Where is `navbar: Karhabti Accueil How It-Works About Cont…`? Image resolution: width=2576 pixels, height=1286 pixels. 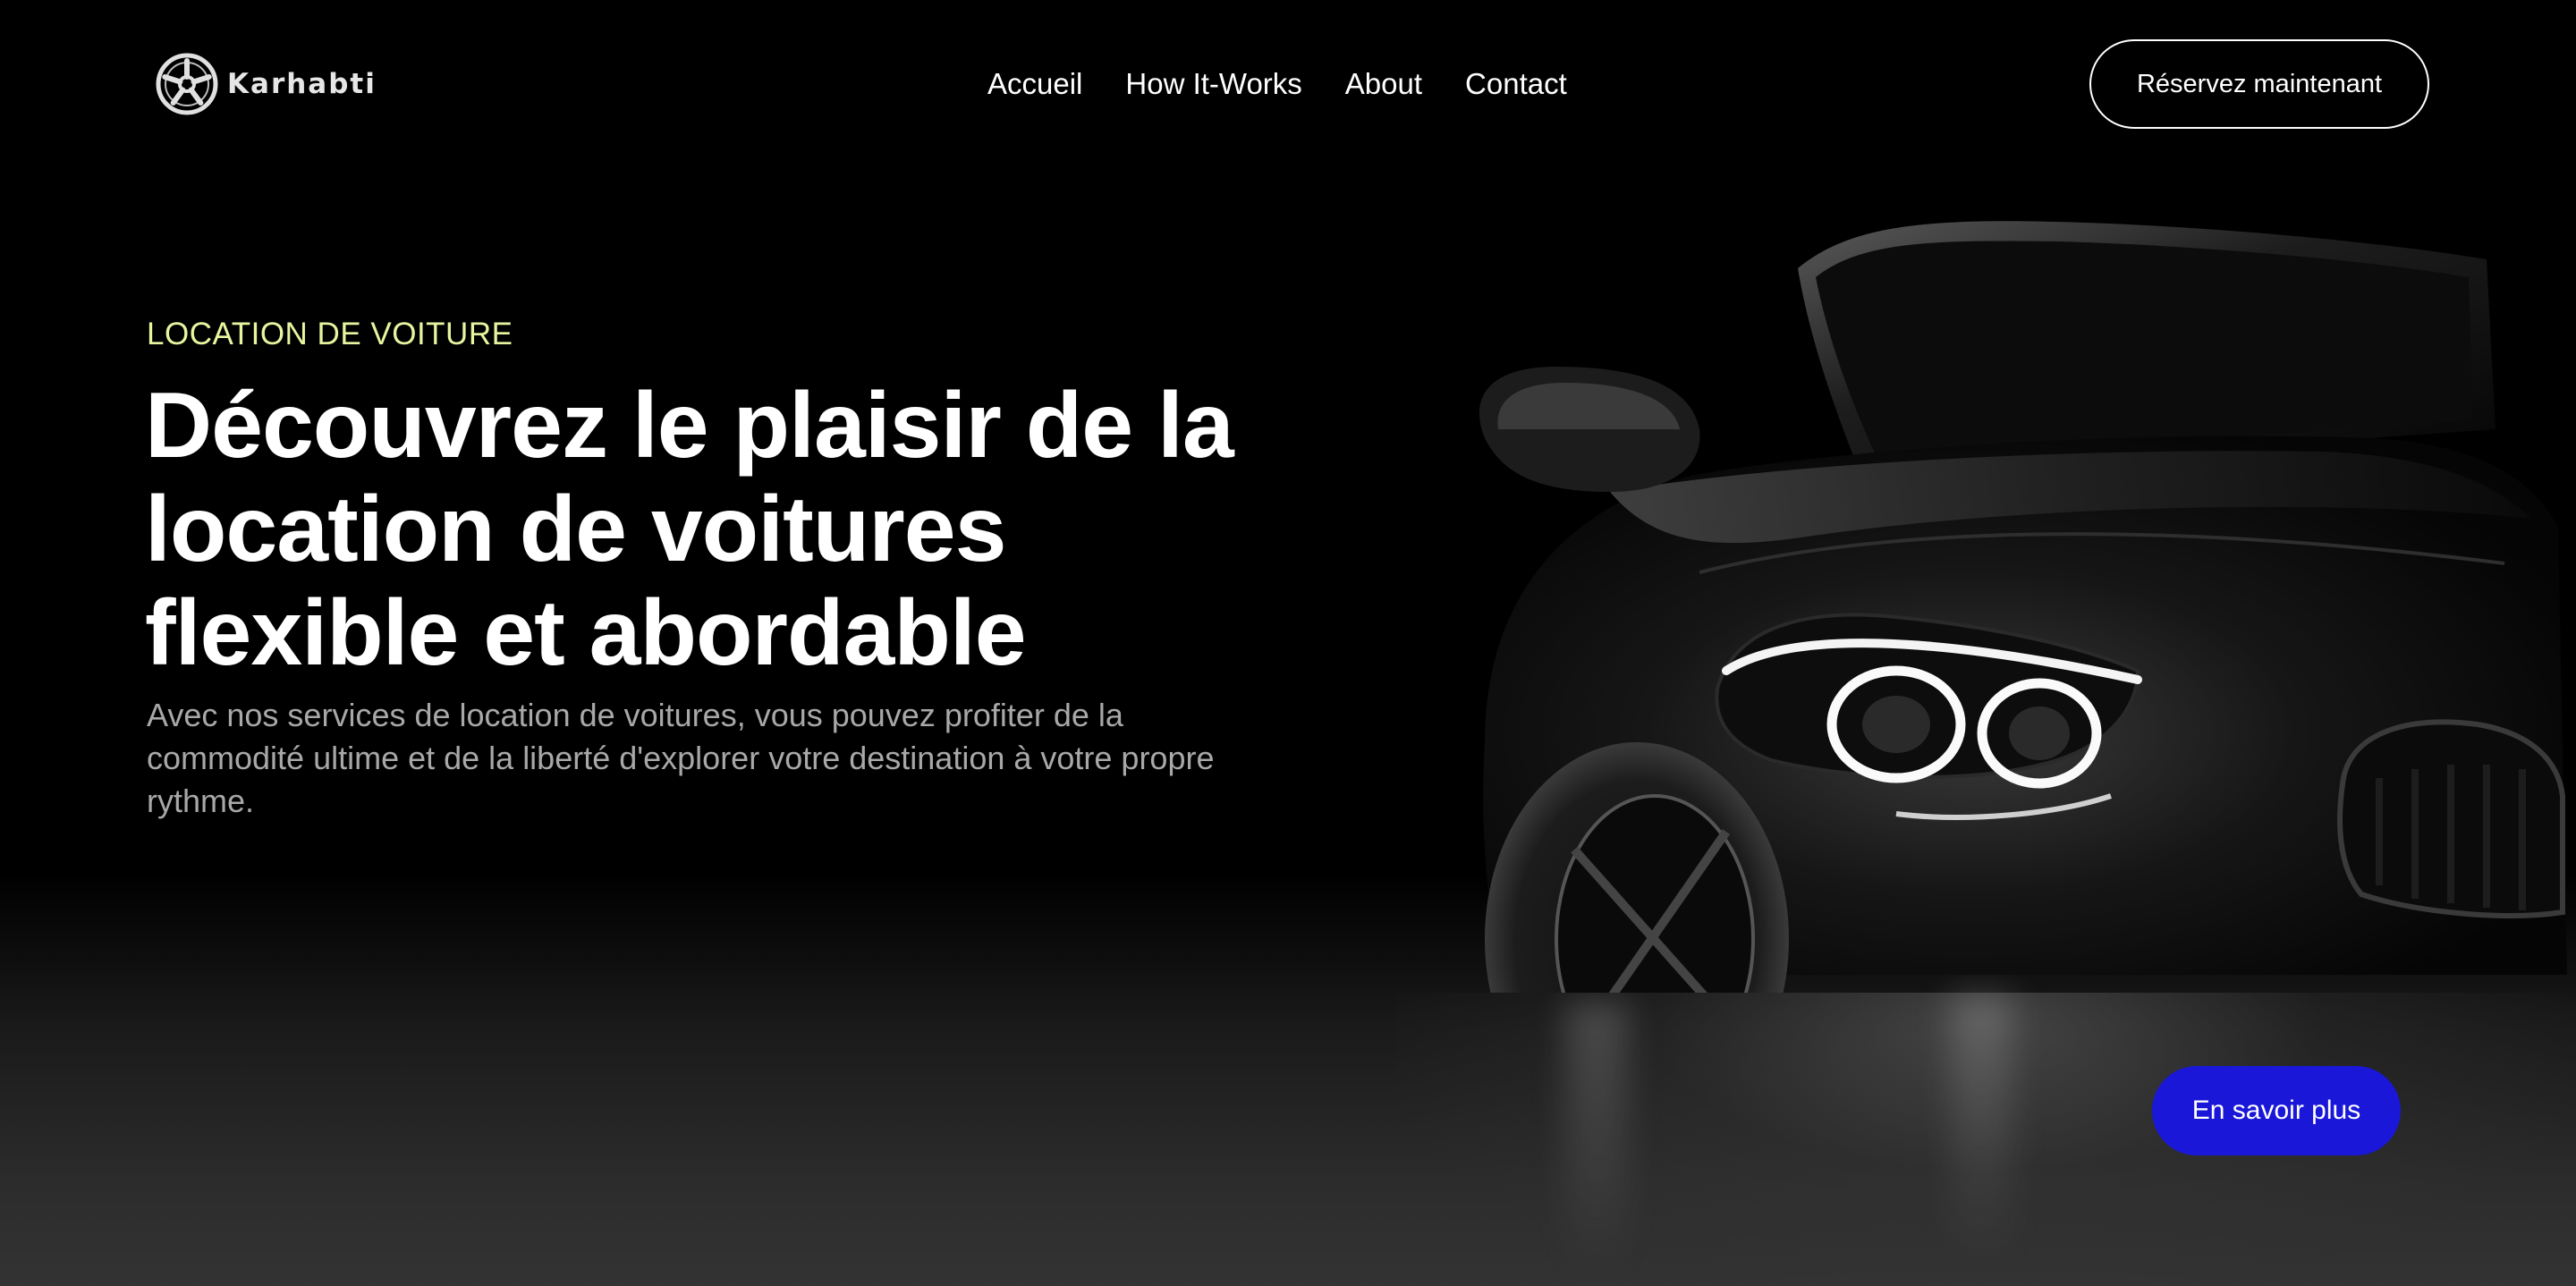 navbar: Karhabti Accueil How It-Works About Cont… is located at coordinates (1288, 85).